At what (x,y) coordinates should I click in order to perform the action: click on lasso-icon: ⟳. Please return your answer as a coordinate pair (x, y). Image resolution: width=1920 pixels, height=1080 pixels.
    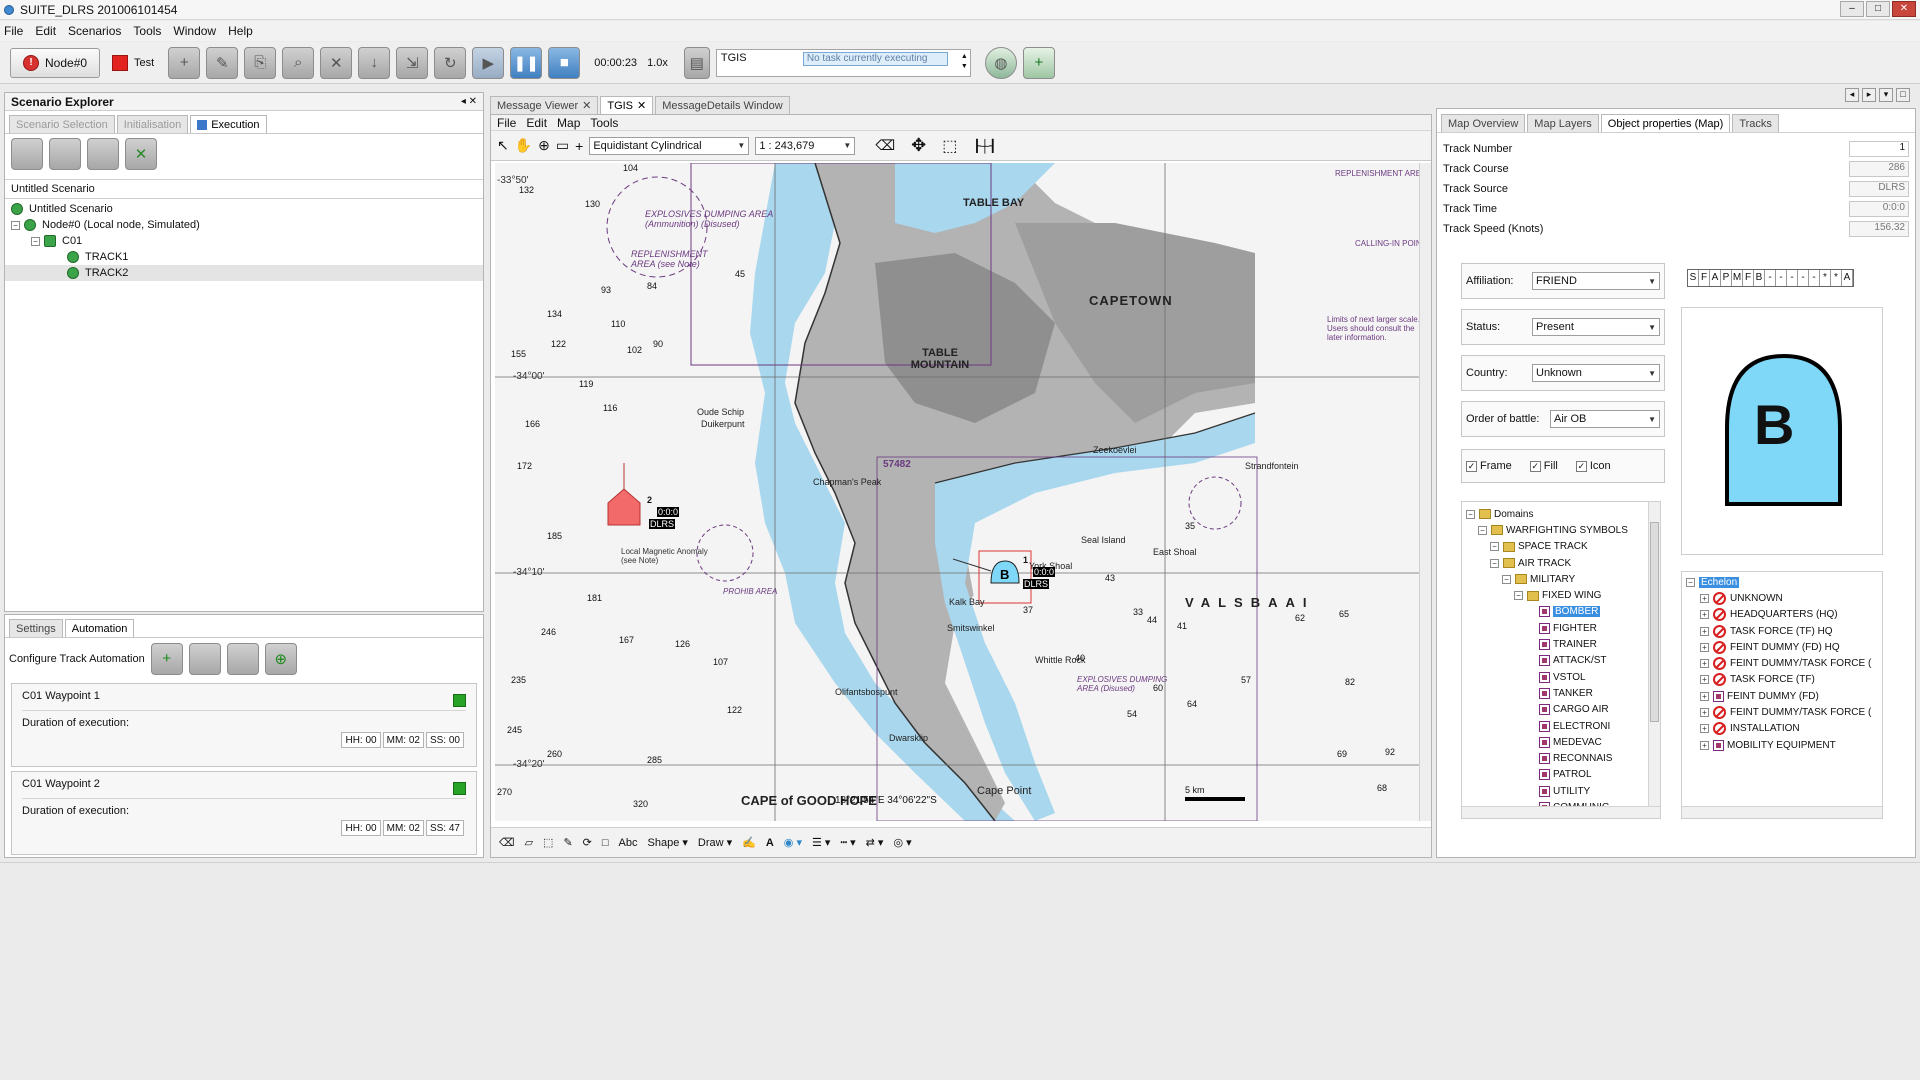
    Looking at the image, I should click on (587, 842).